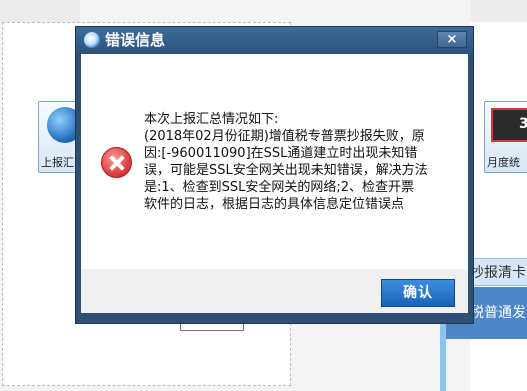  What do you see at coordinates (509, 125) in the screenshot?
I see `monitor-icon: 3` at bounding box center [509, 125].